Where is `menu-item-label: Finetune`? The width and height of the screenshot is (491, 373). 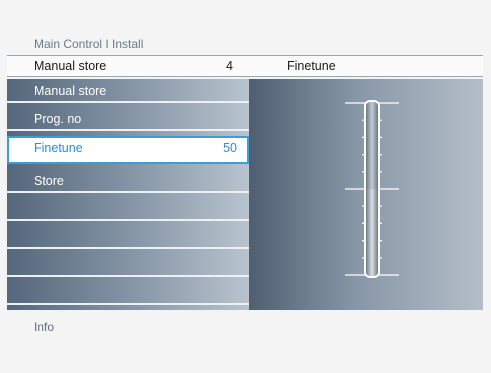
menu-item-label: Finetune is located at coordinates (58, 148).